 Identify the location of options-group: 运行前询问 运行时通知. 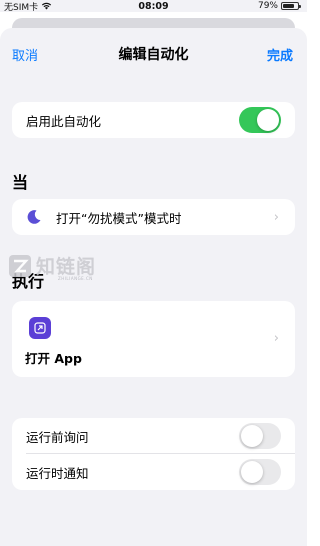
(153, 454).